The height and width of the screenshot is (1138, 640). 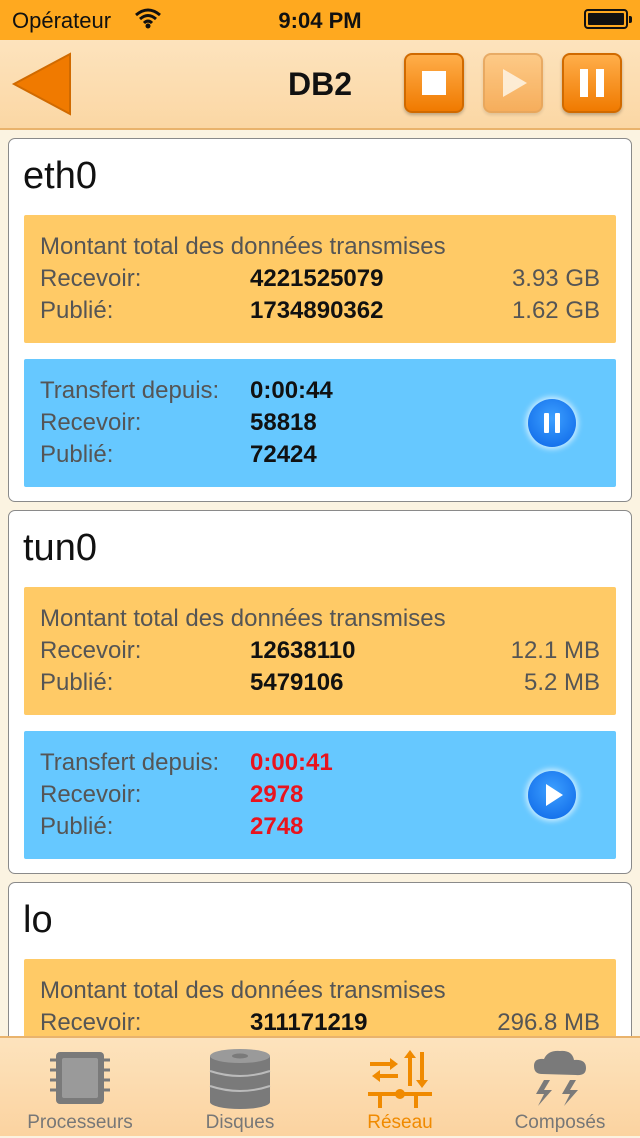 I want to click on sent-bytes: 5479106, so click(x=297, y=682).